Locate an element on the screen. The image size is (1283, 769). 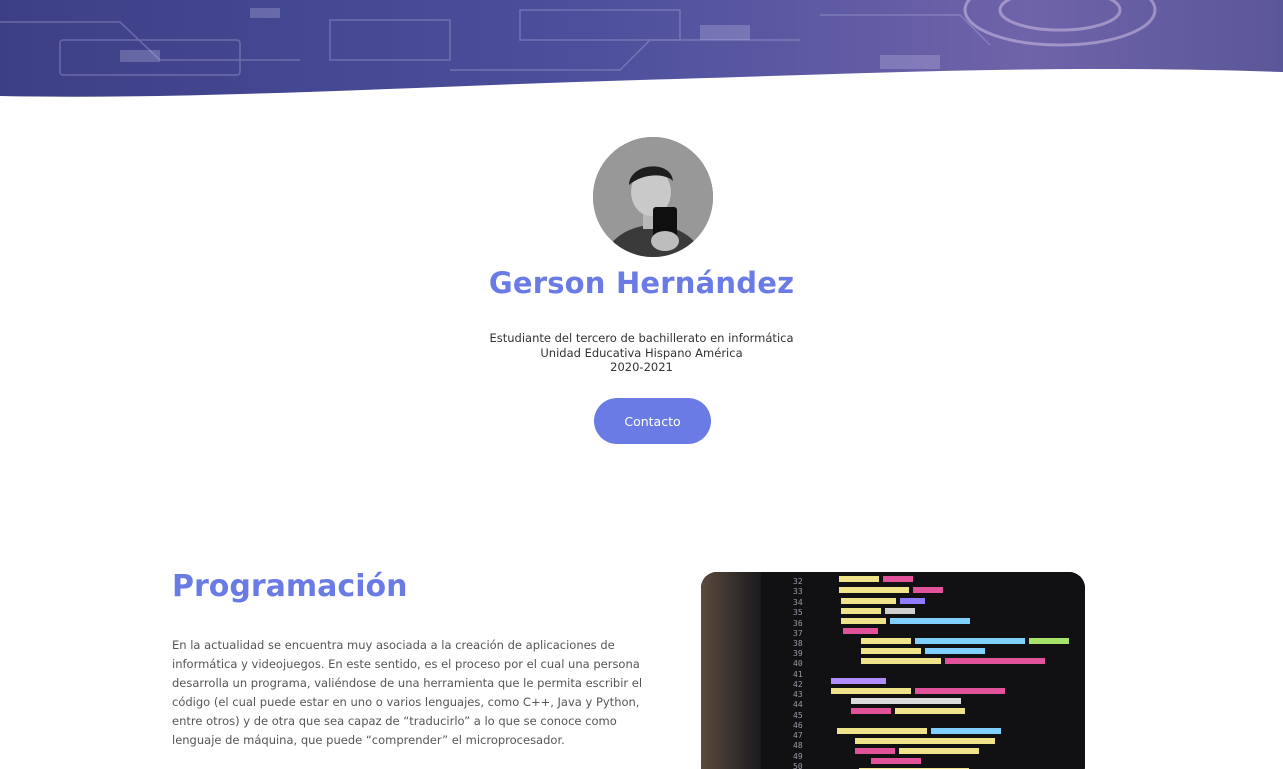
svg-text: 43 is located at coordinates (798, 694).